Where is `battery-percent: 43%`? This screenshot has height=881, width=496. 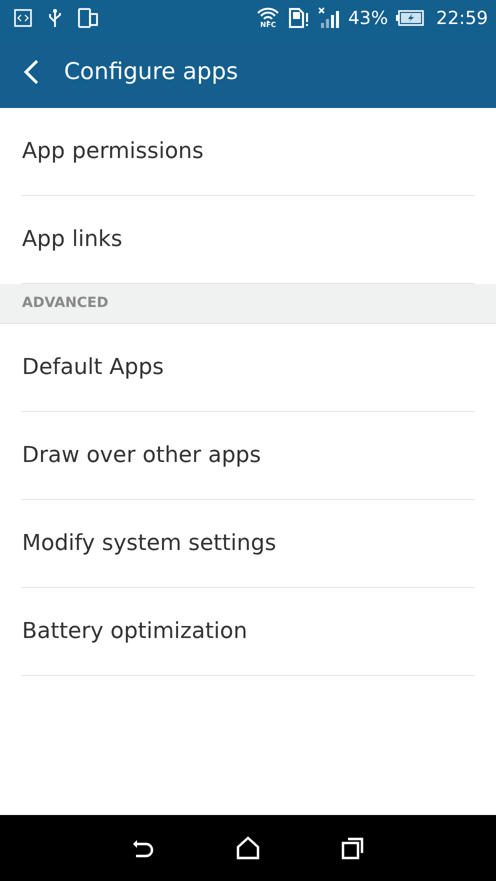 battery-percent: 43% is located at coordinates (368, 18).